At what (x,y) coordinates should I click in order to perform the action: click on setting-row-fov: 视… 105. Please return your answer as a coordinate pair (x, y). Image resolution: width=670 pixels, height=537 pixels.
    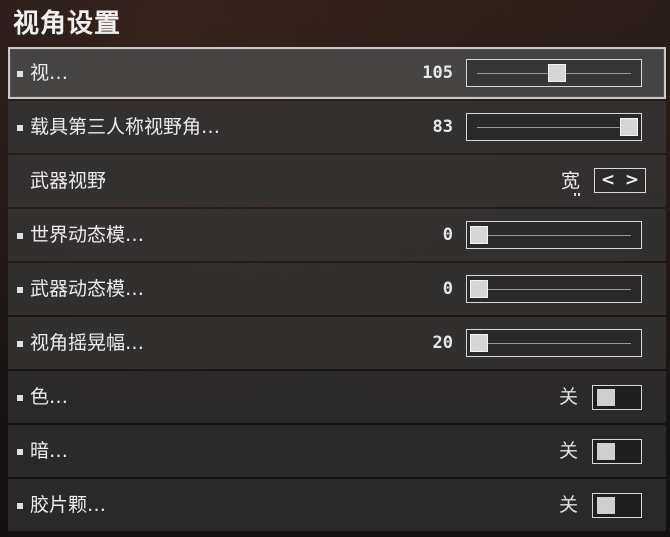
    Looking at the image, I should click on (337, 73).